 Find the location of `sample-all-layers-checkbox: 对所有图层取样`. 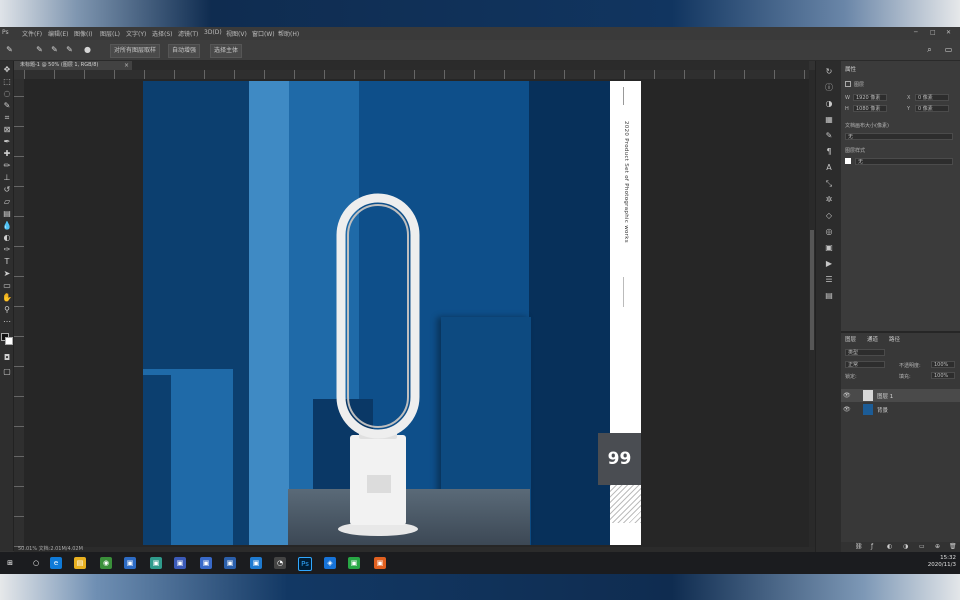

sample-all-layers-checkbox: 对所有图层取样 is located at coordinates (135, 51).